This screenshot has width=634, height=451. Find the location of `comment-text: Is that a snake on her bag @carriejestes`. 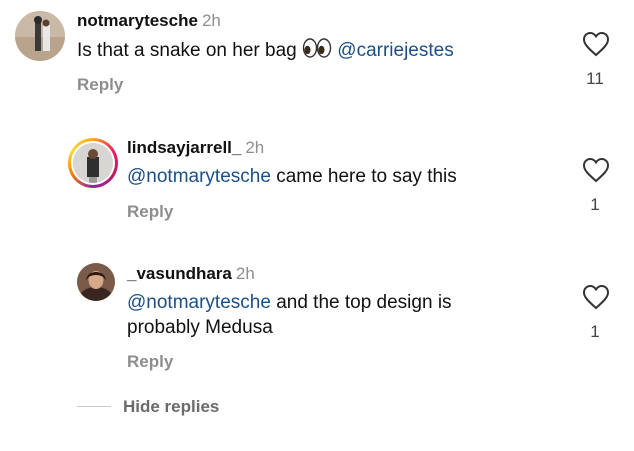

comment-text: Is that a snake on her bag @carriejestes is located at coordinates (265, 51).